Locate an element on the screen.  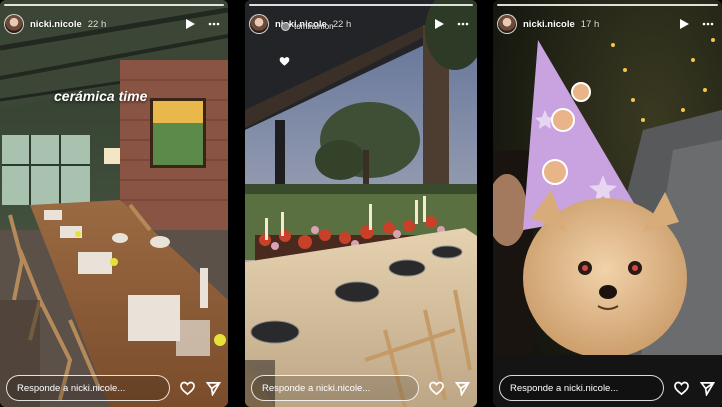
mention-tag: tomiraimon is located at coordinates (307, 26).